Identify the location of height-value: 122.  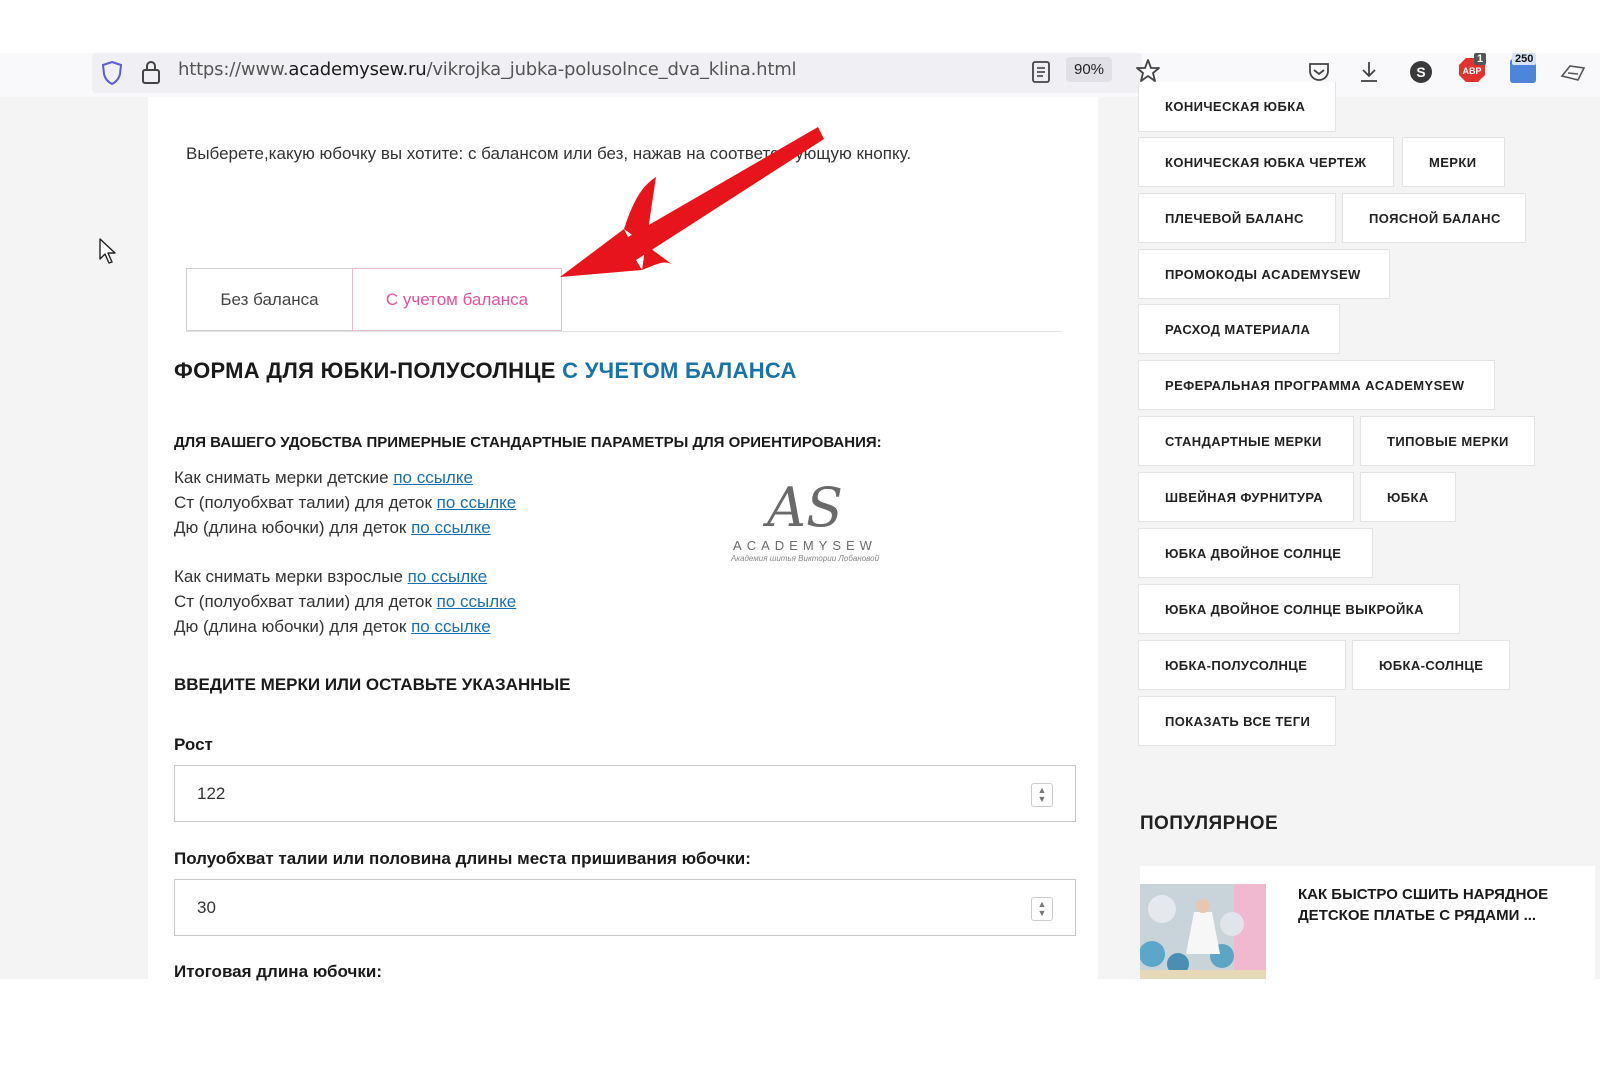
(211, 794).